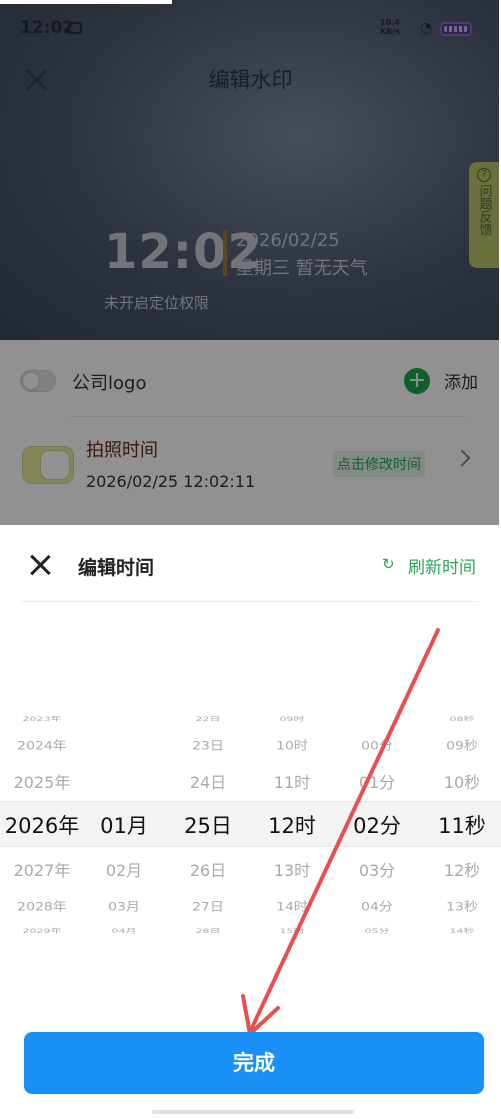 The height and width of the screenshot is (1119, 501). What do you see at coordinates (484, 175) in the screenshot?
I see `question-icon: ?` at bounding box center [484, 175].